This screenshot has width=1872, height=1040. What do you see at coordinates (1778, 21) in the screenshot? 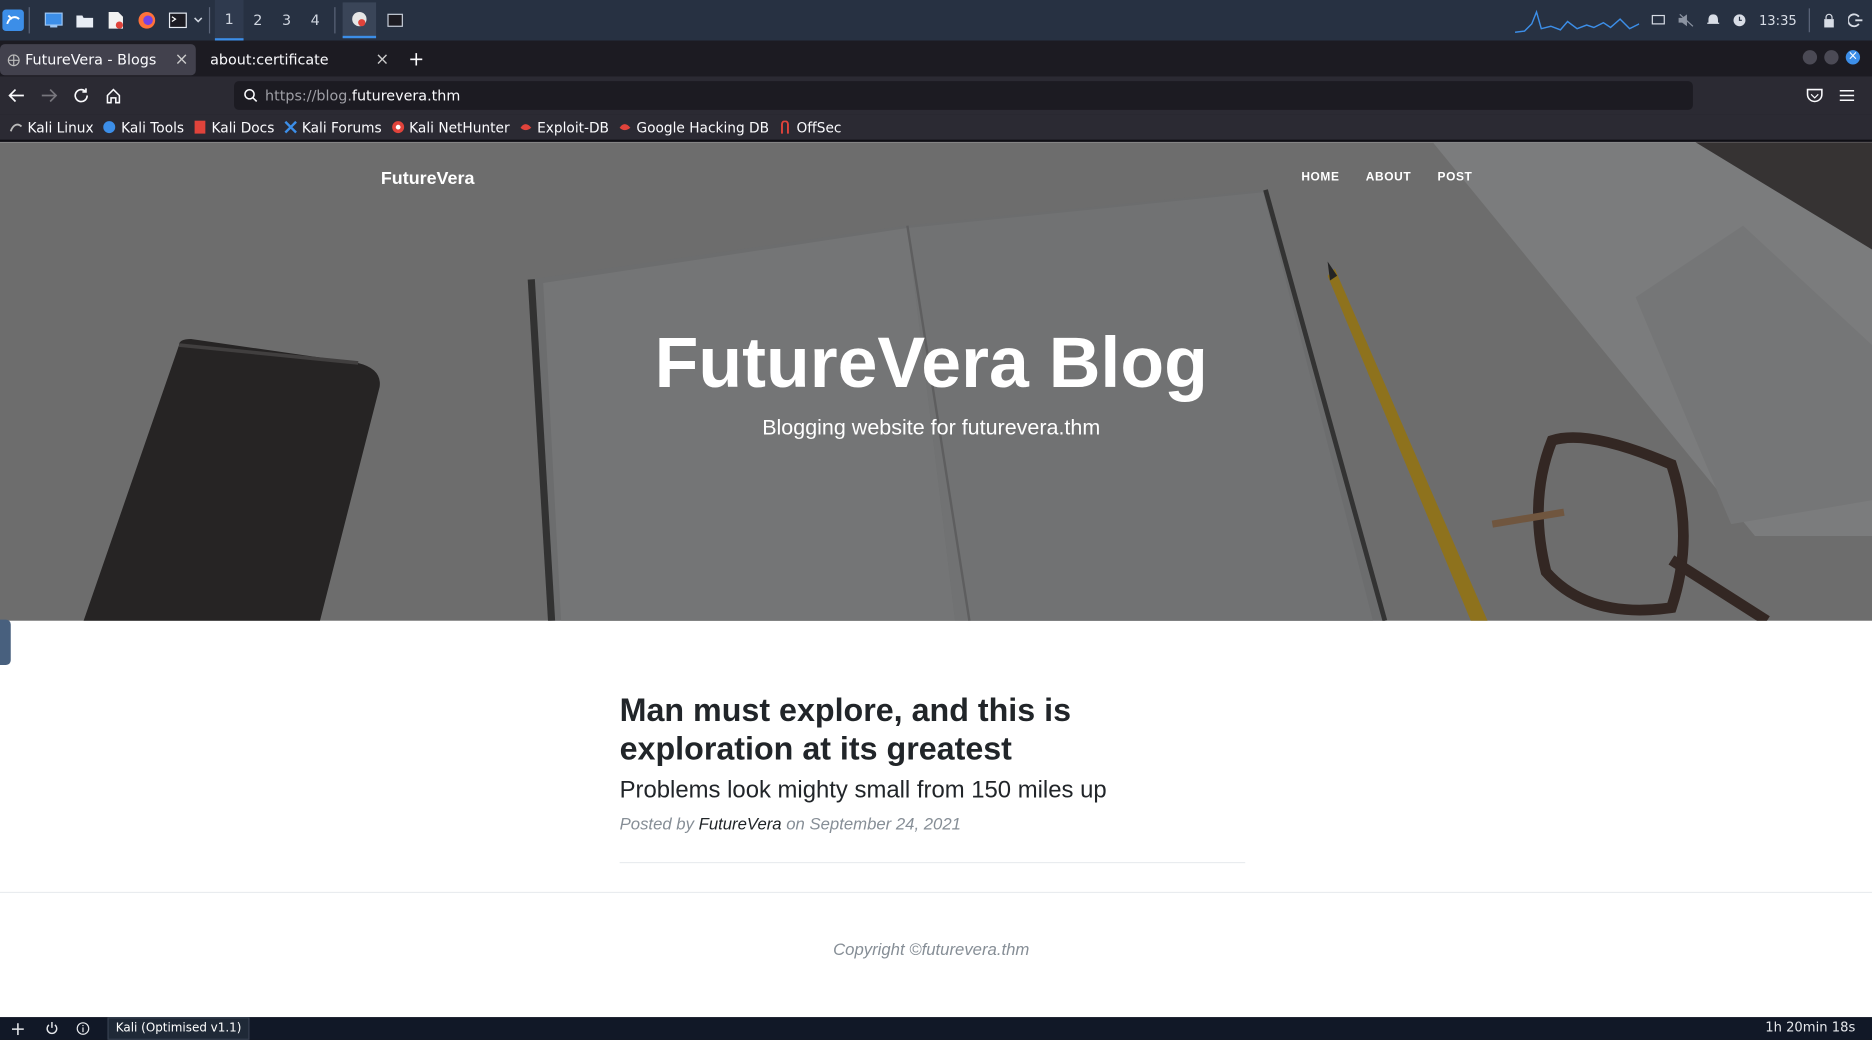
I see `clock-text: 13:35` at bounding box center [1778, 21].